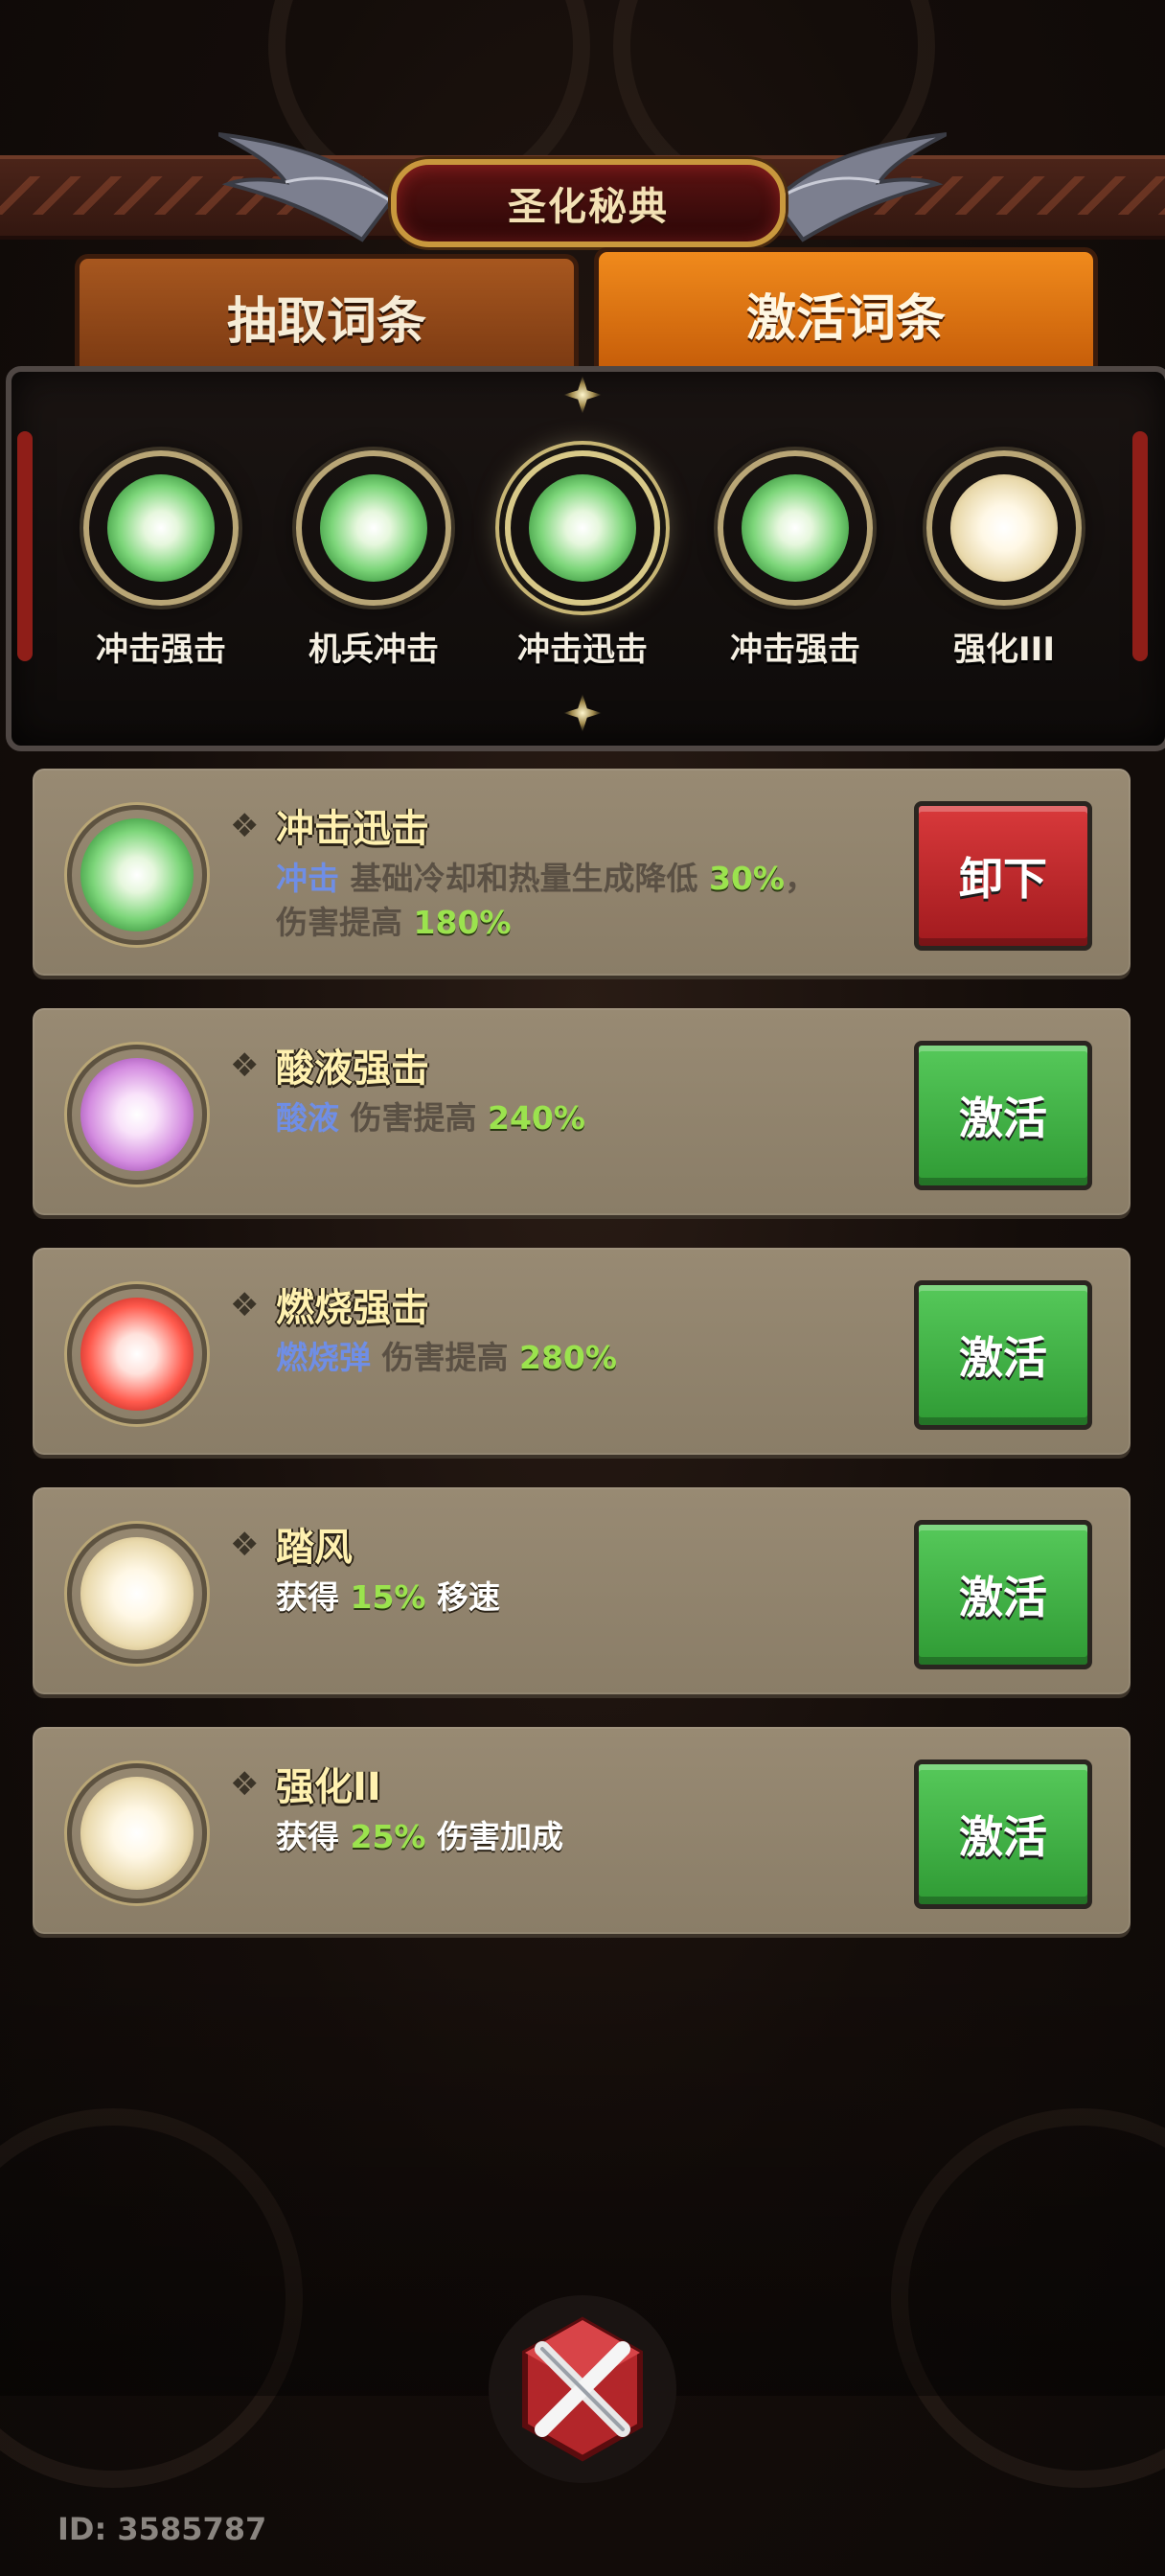  Describe the element at coordinates (524, 878) in the screenshot. I see `affix-desc-text: 基础冷却和热量生成降低` at that location.